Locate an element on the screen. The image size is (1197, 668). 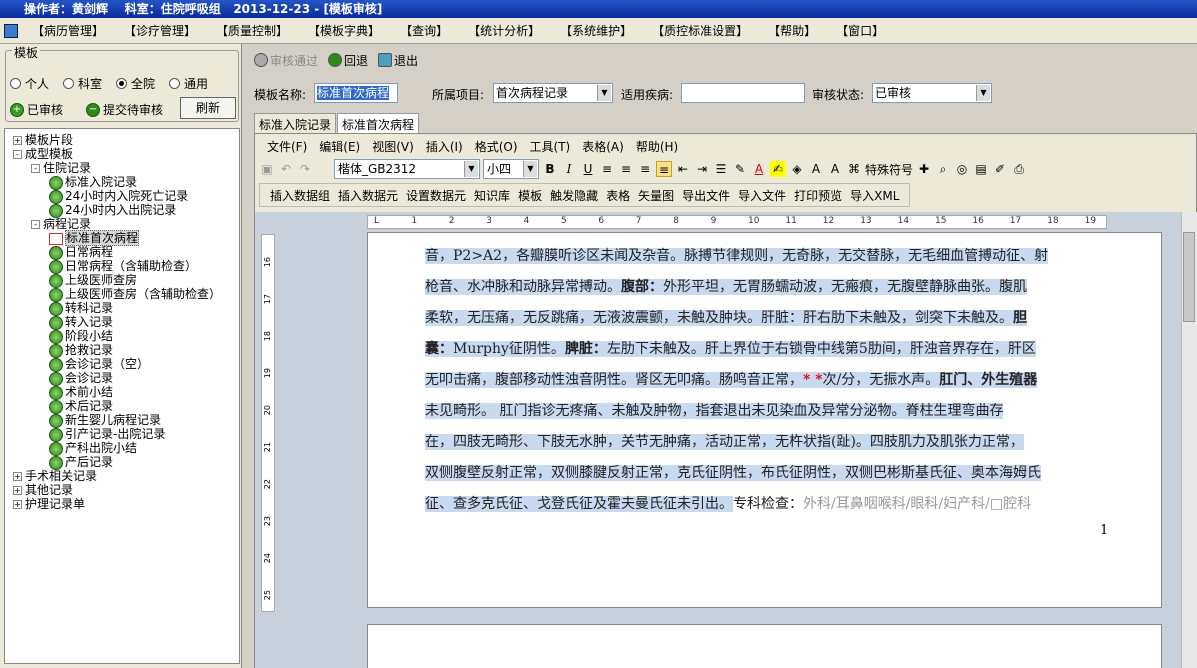
insert-bar-item: 矢量图 is located at coordinates (656, 195).